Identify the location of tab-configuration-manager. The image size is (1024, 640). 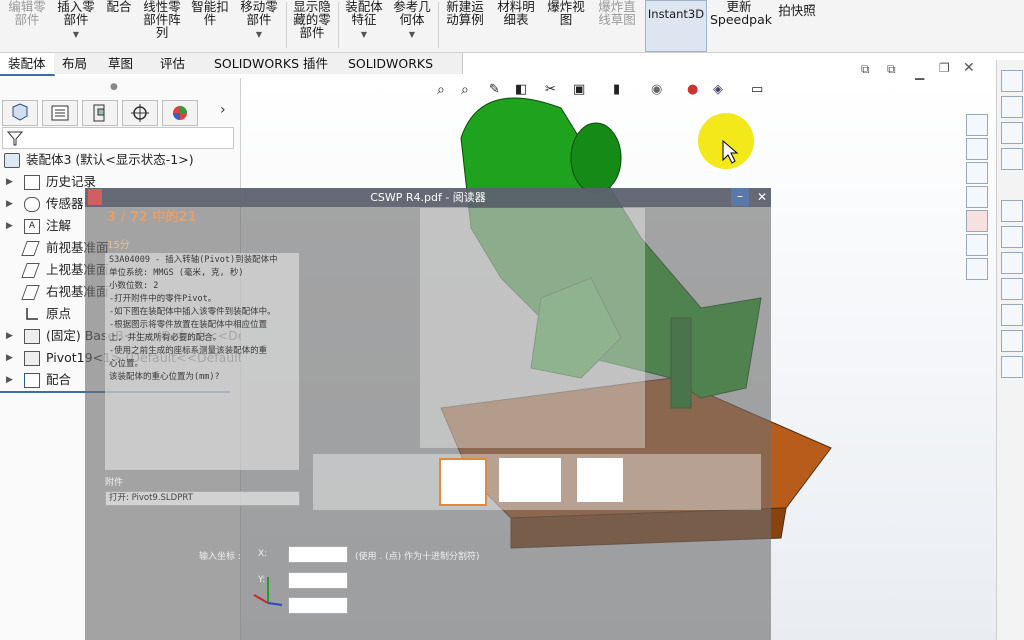
(100, 113).